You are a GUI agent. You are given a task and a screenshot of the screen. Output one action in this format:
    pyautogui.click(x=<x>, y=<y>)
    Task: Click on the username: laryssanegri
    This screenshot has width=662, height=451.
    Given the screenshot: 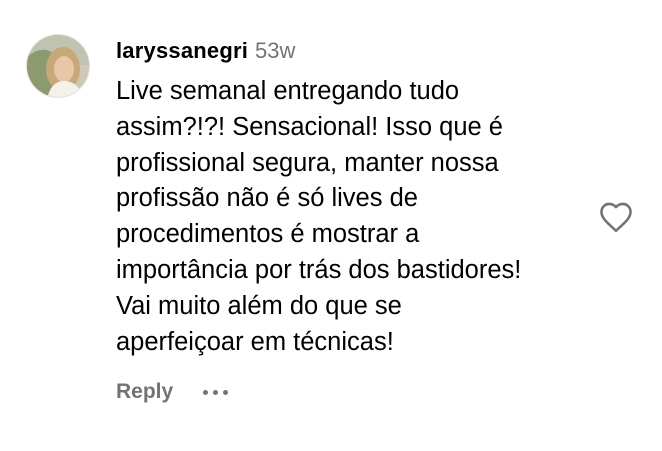 What is the action you would take?
    pyautogui.click(x=182, y=51)
    